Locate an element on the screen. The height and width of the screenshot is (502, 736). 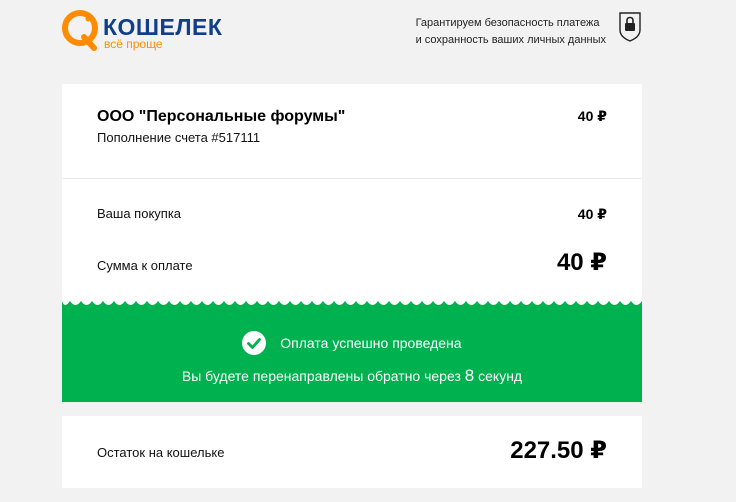
qiwi-logo-icon is located at coordinates (80, 30).